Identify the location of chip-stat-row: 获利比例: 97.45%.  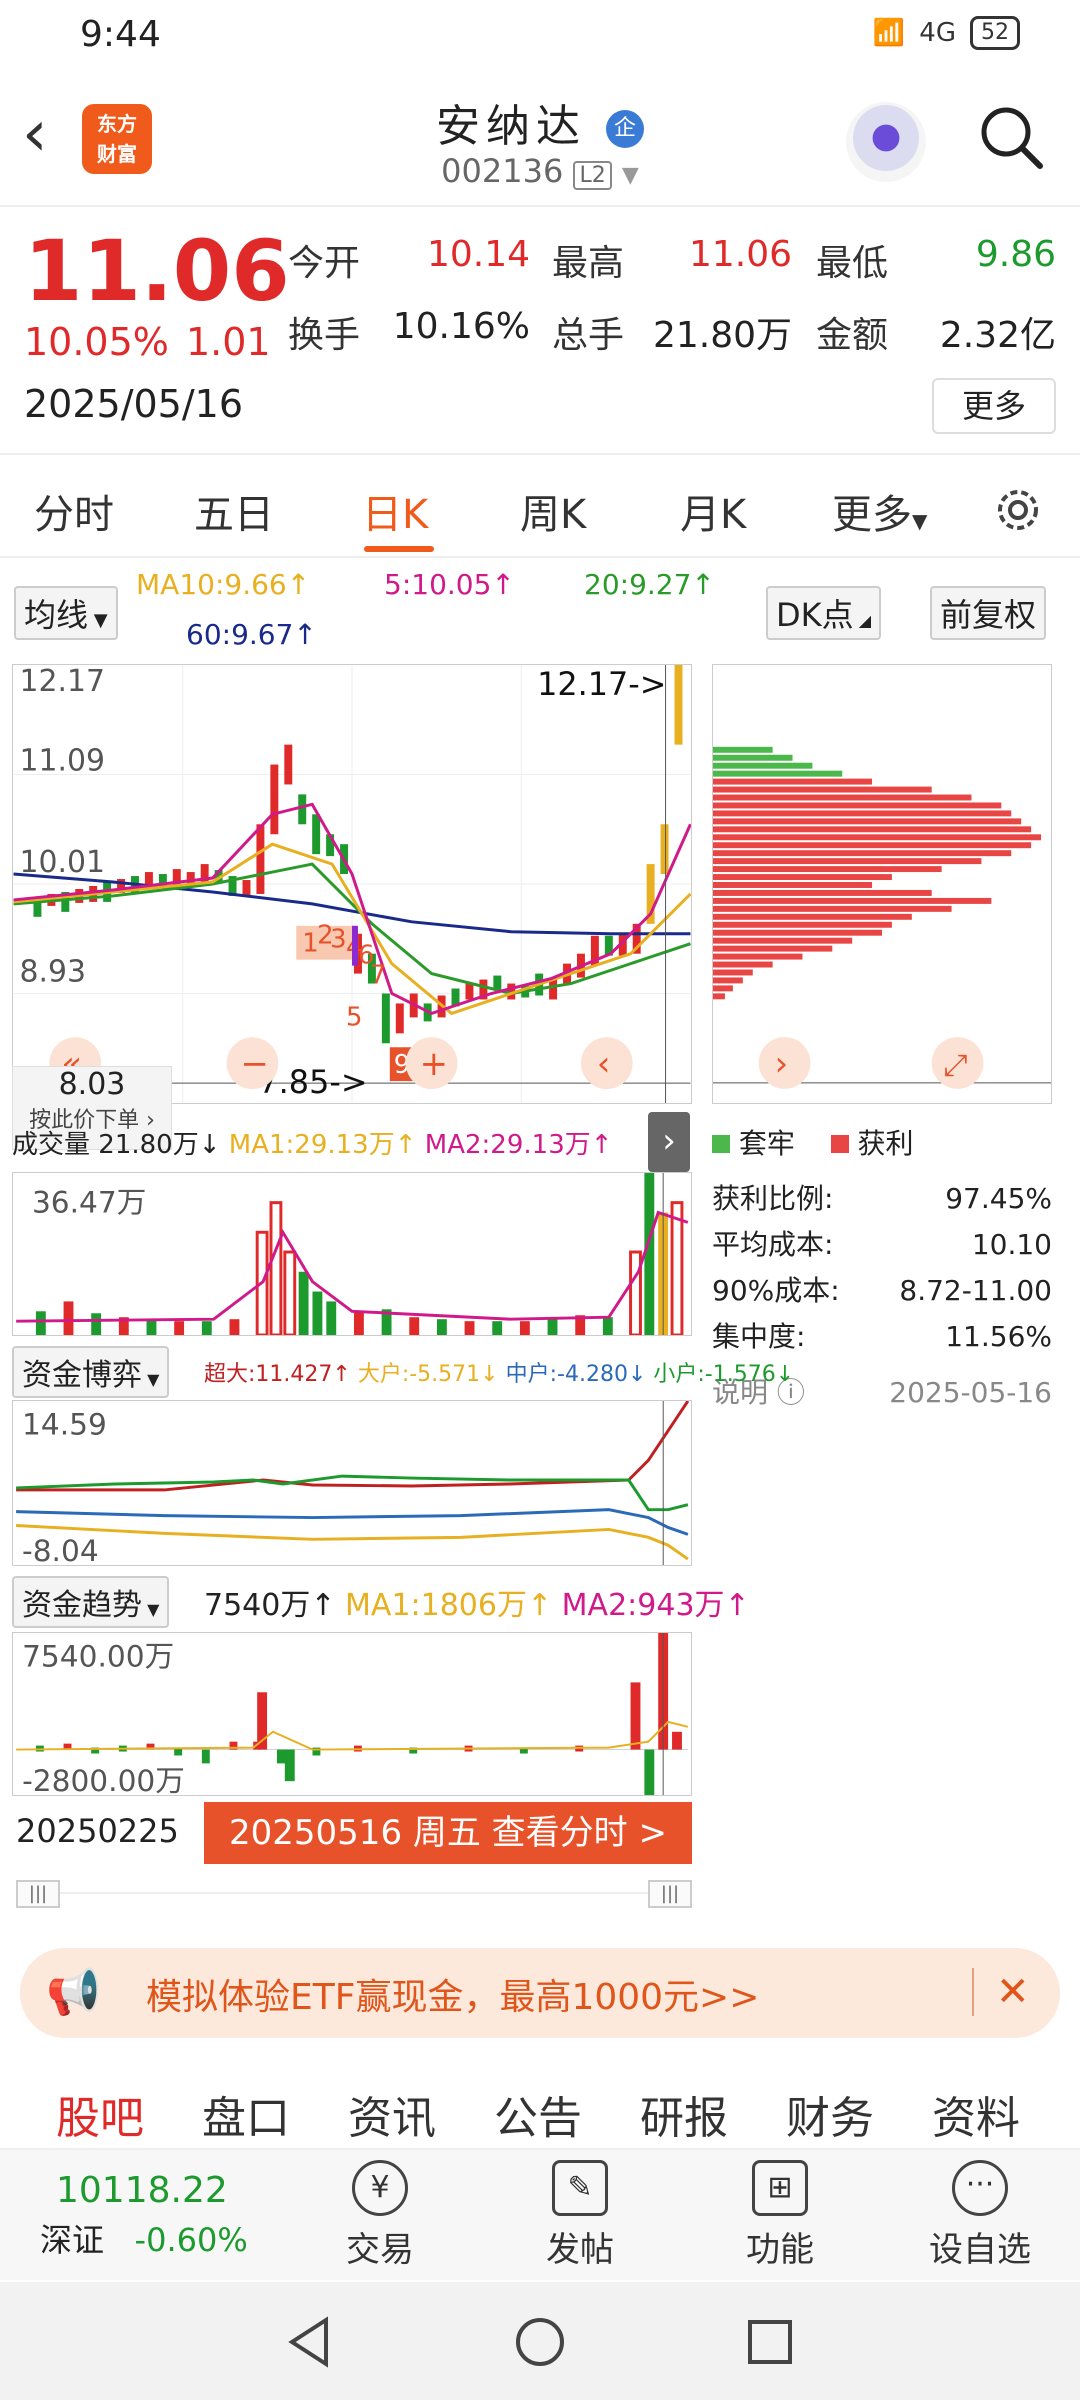
(882, 1199).